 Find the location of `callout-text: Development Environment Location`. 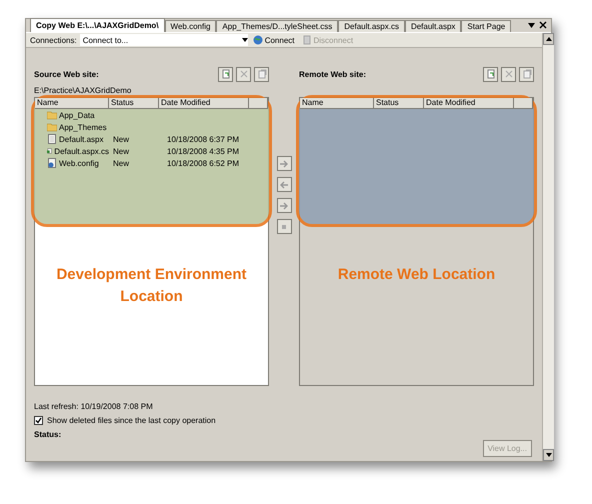

callout-text: Development Environment Location is located at coordinates (151, 286).